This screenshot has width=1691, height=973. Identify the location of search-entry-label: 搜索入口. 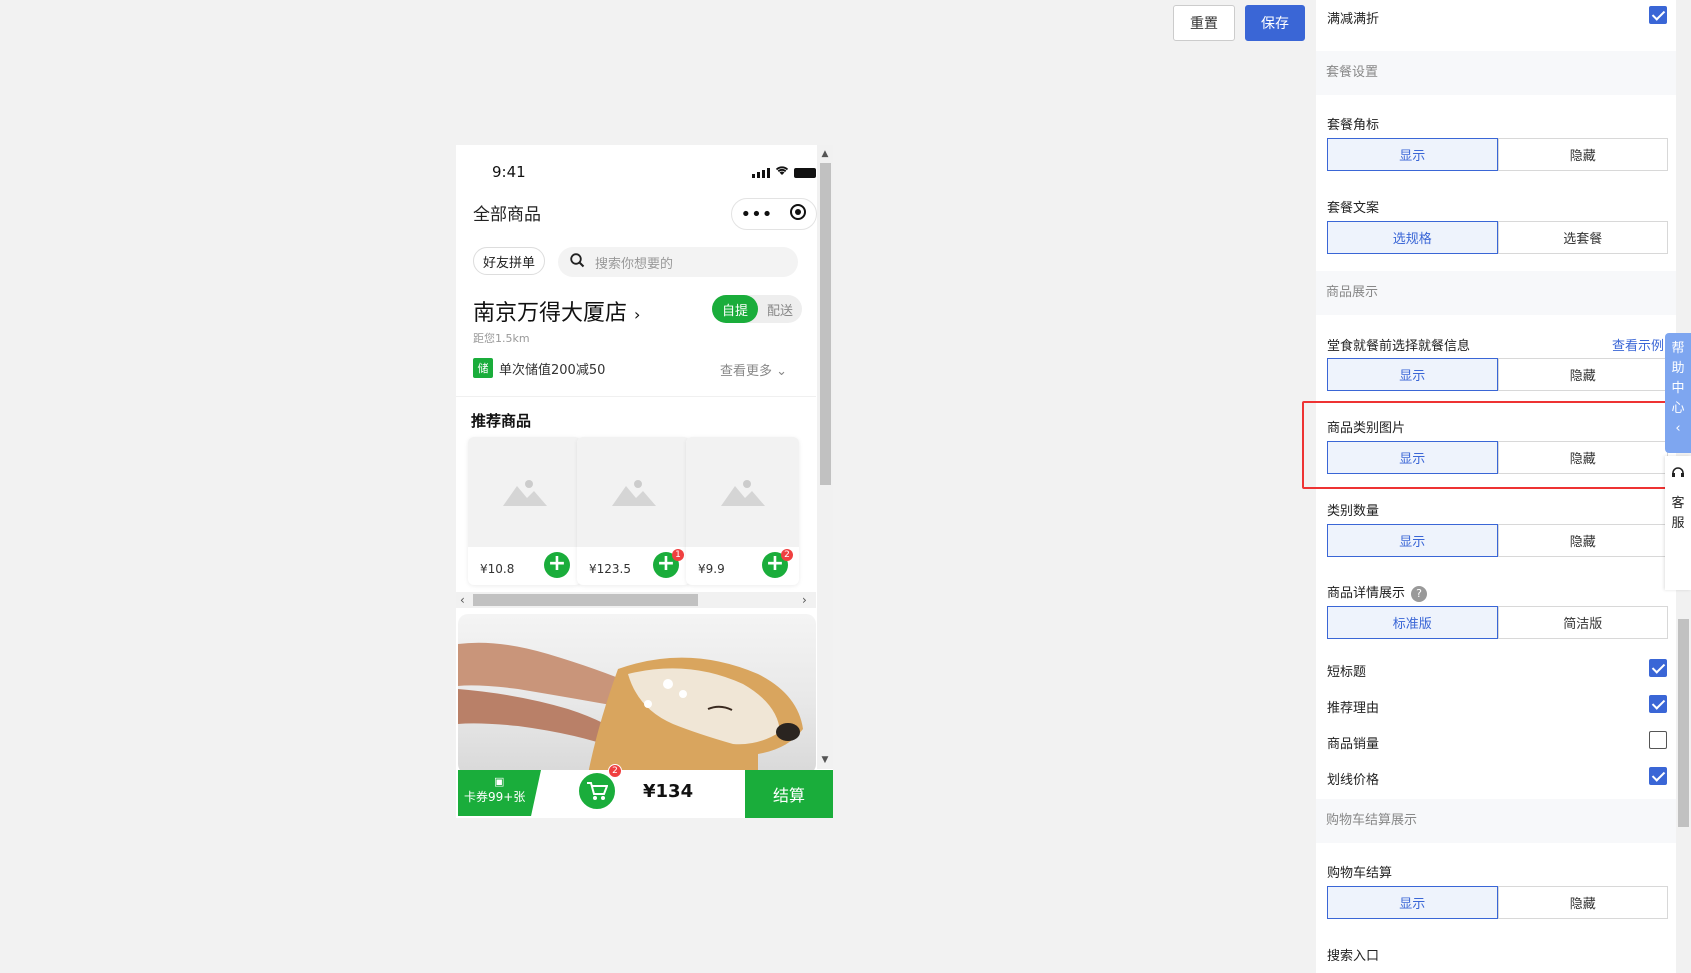
(1353, 956).